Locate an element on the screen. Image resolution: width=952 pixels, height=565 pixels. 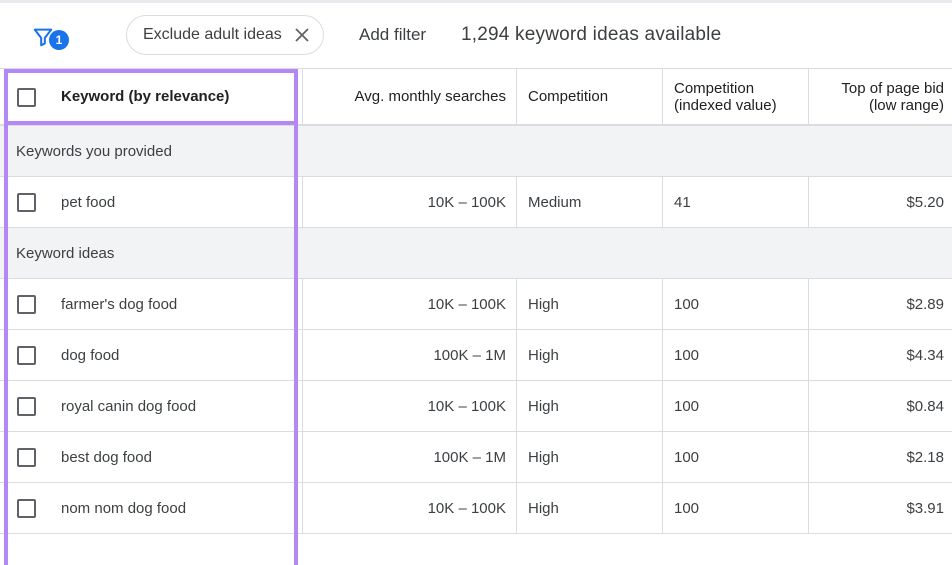
competition-cell: Medium is located at coordinates (555, 202).